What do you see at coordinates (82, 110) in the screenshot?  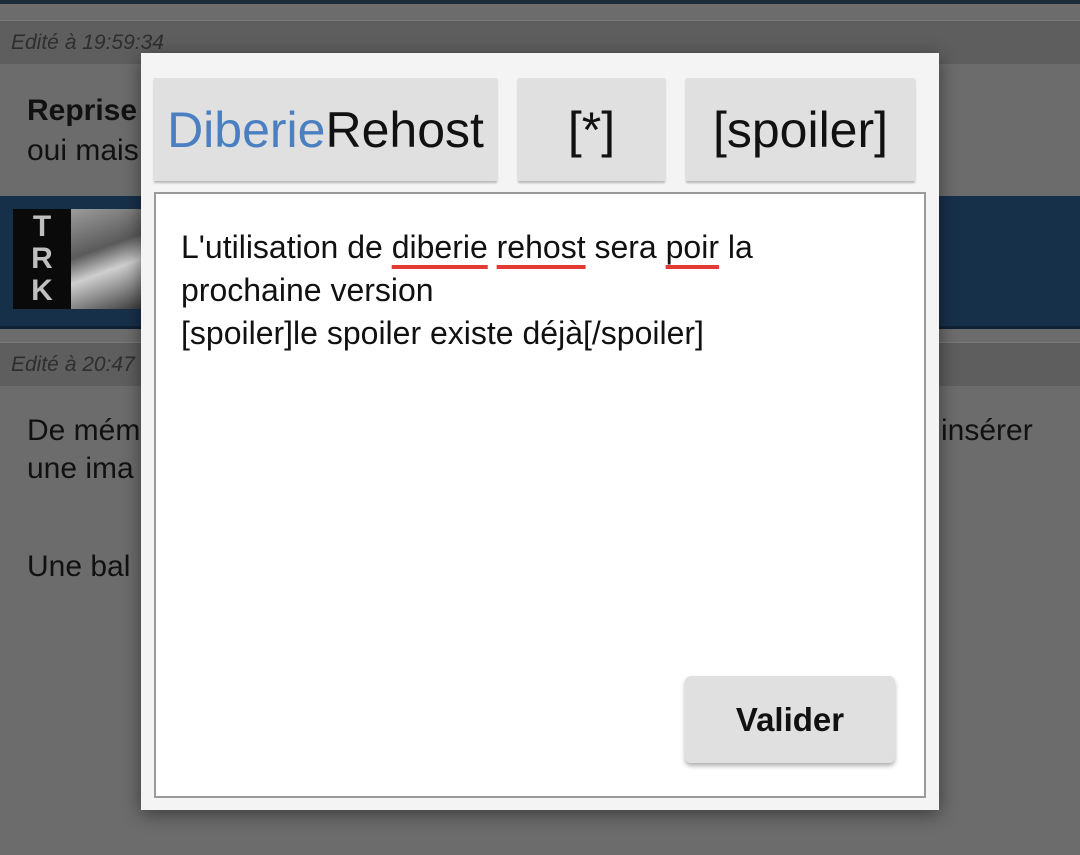 I see `quote-title: Reprise` at bounding box center [82, 110].